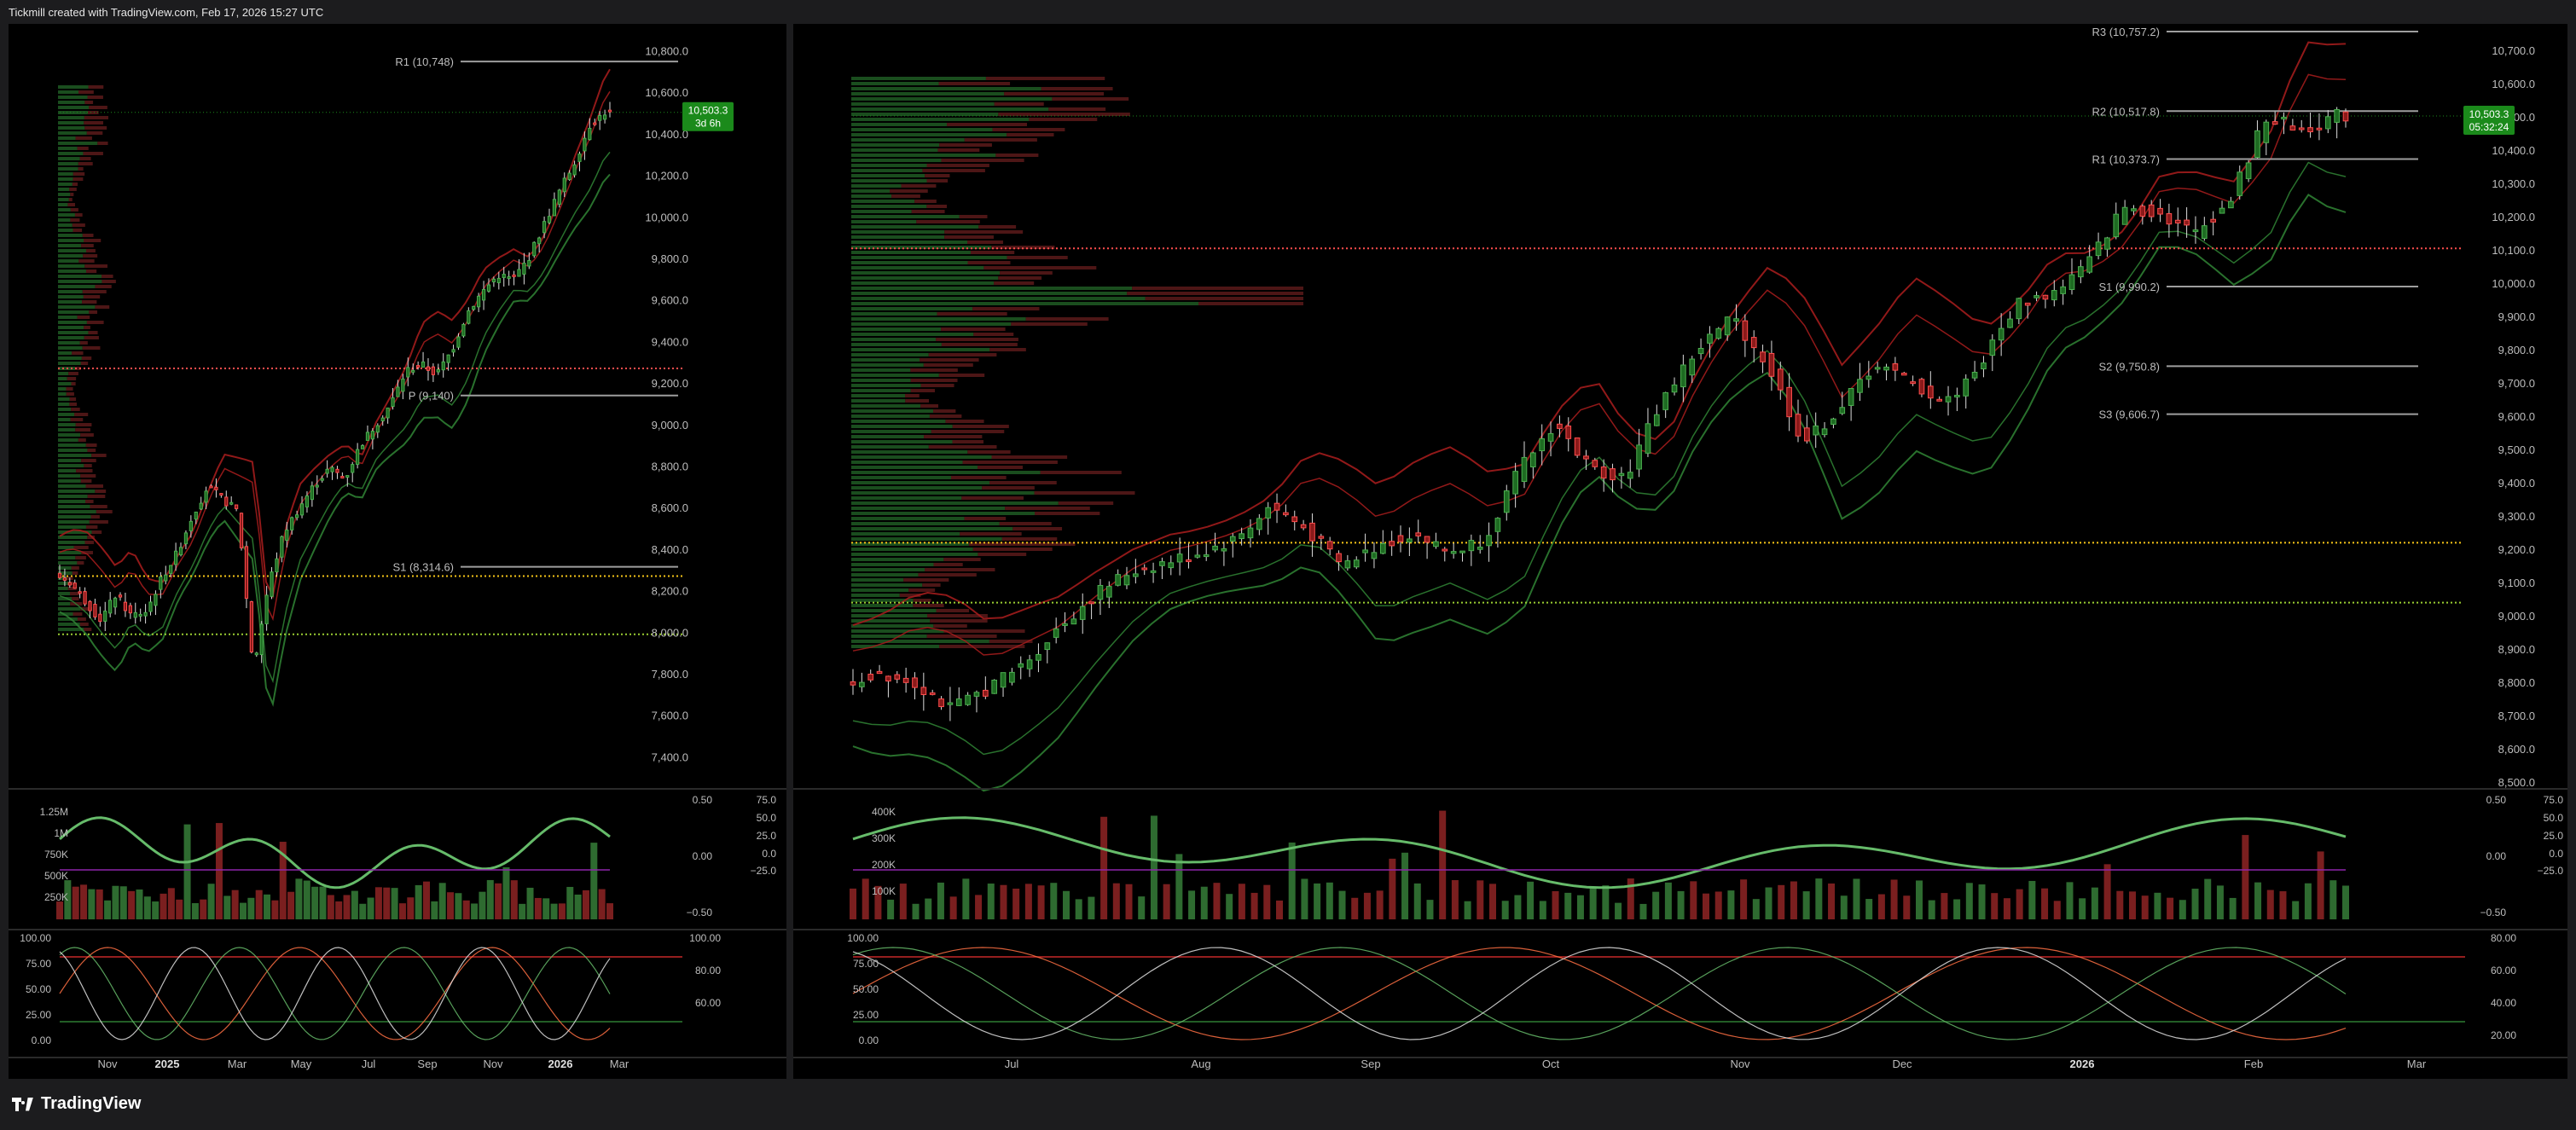  I want to click on right-time-tick: Sep, so click(1370, 1064).